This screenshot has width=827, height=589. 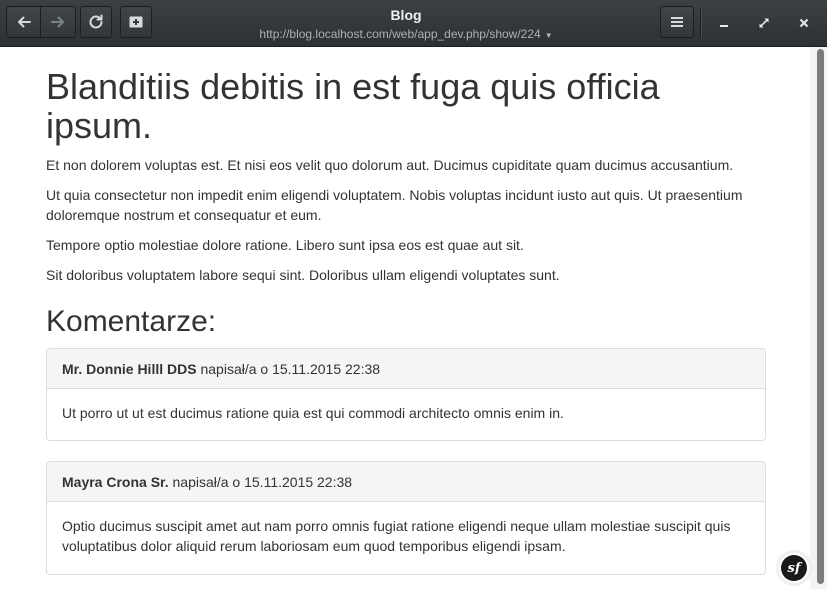 I want to click on reload-button, so click(x=96, y=22).